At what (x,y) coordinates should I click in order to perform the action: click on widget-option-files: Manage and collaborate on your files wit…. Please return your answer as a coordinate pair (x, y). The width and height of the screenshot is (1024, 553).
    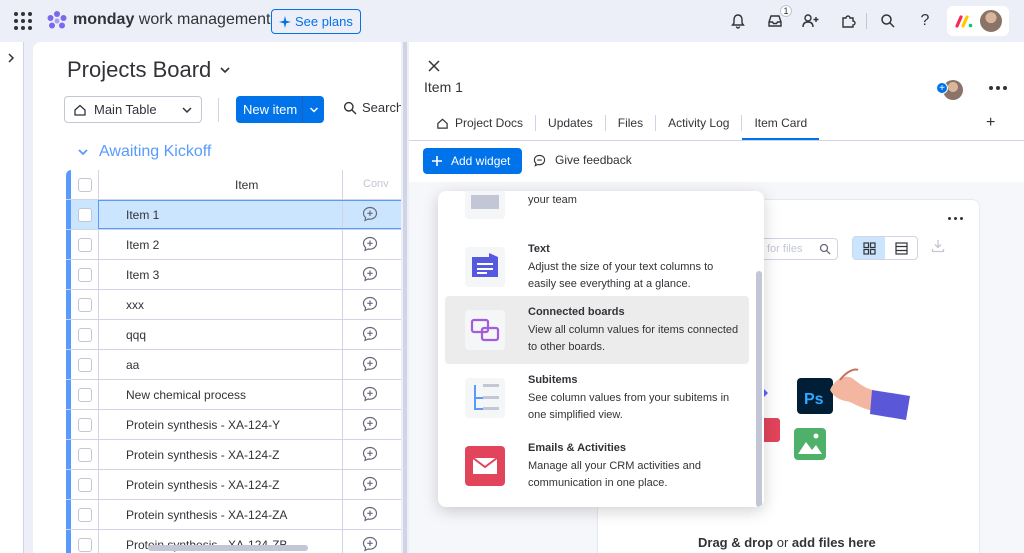
    Looking at the image, I should click on (597, 212).